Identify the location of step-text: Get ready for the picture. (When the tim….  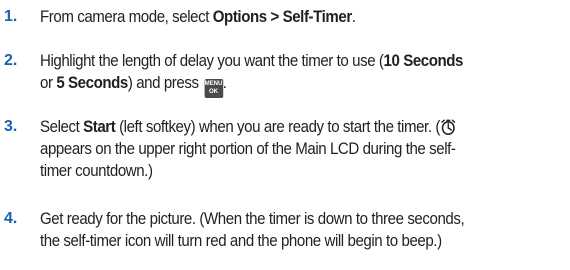
(286, 230).